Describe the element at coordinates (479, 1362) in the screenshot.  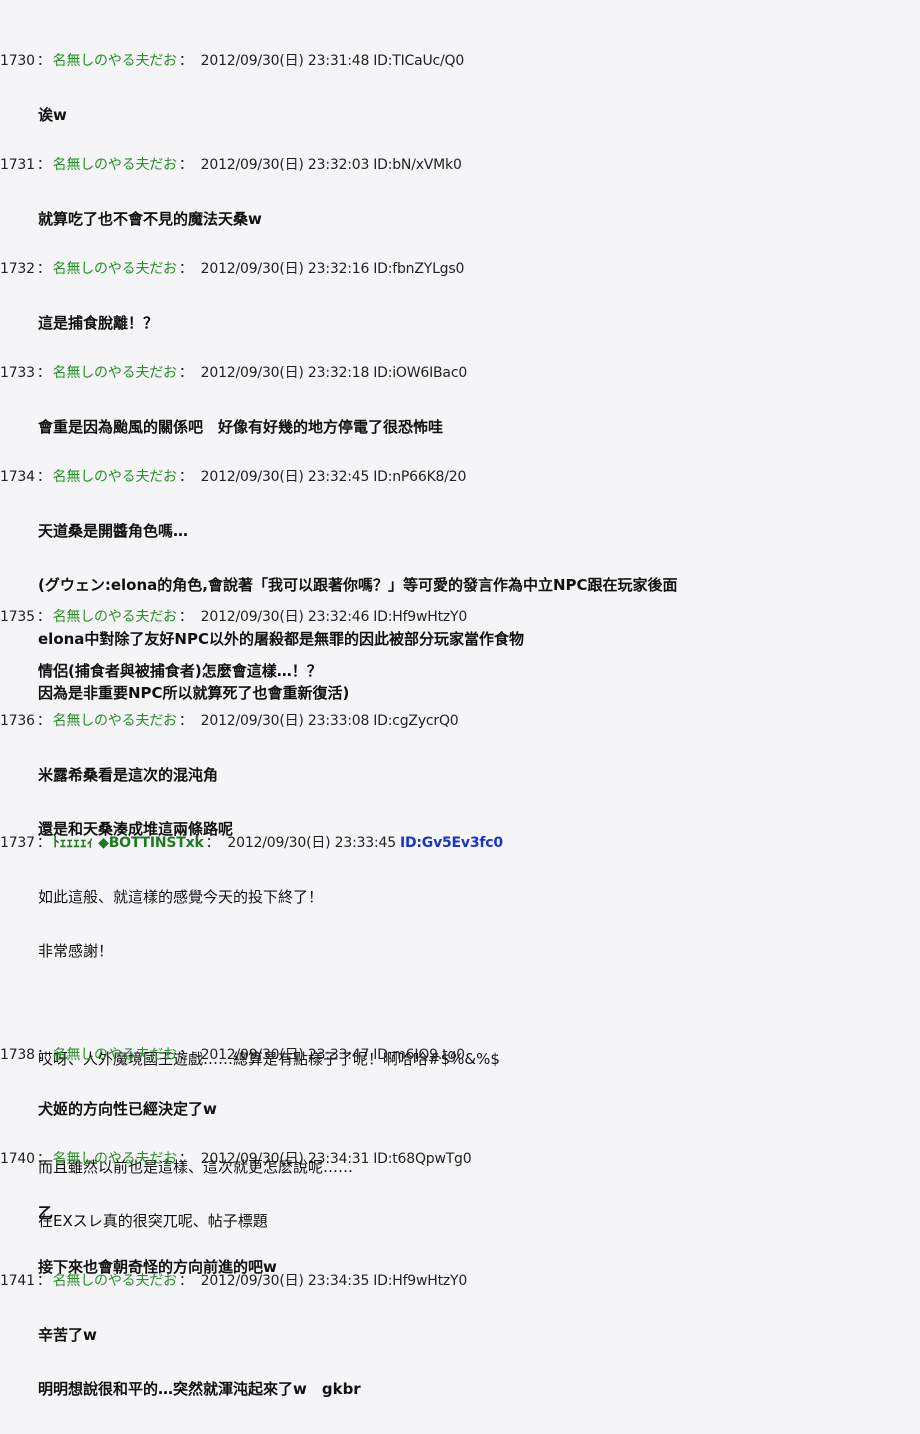
I see `post-body: 辛苦了w 明明想說很和平的…突然就渾沌起來了w gkbr` at that location.